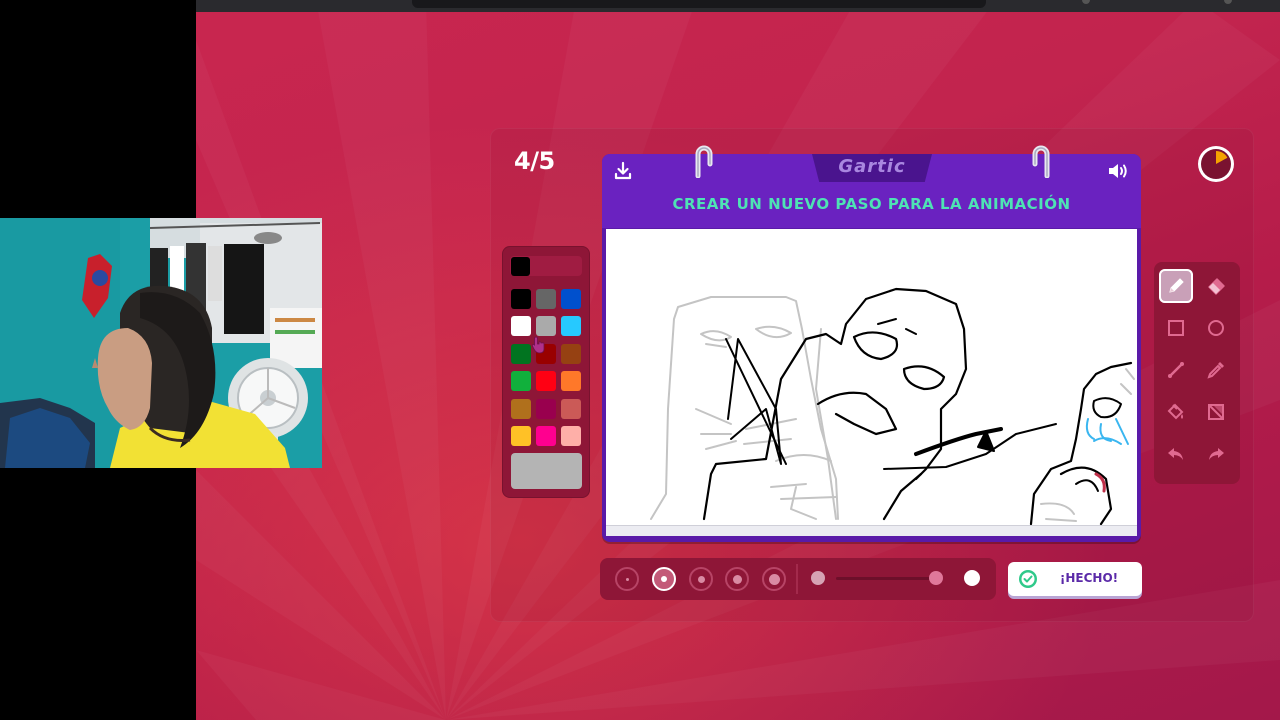  Describe the element at coordinates (1216, 164) in the screenshot. I see `timer-icon` at that location.